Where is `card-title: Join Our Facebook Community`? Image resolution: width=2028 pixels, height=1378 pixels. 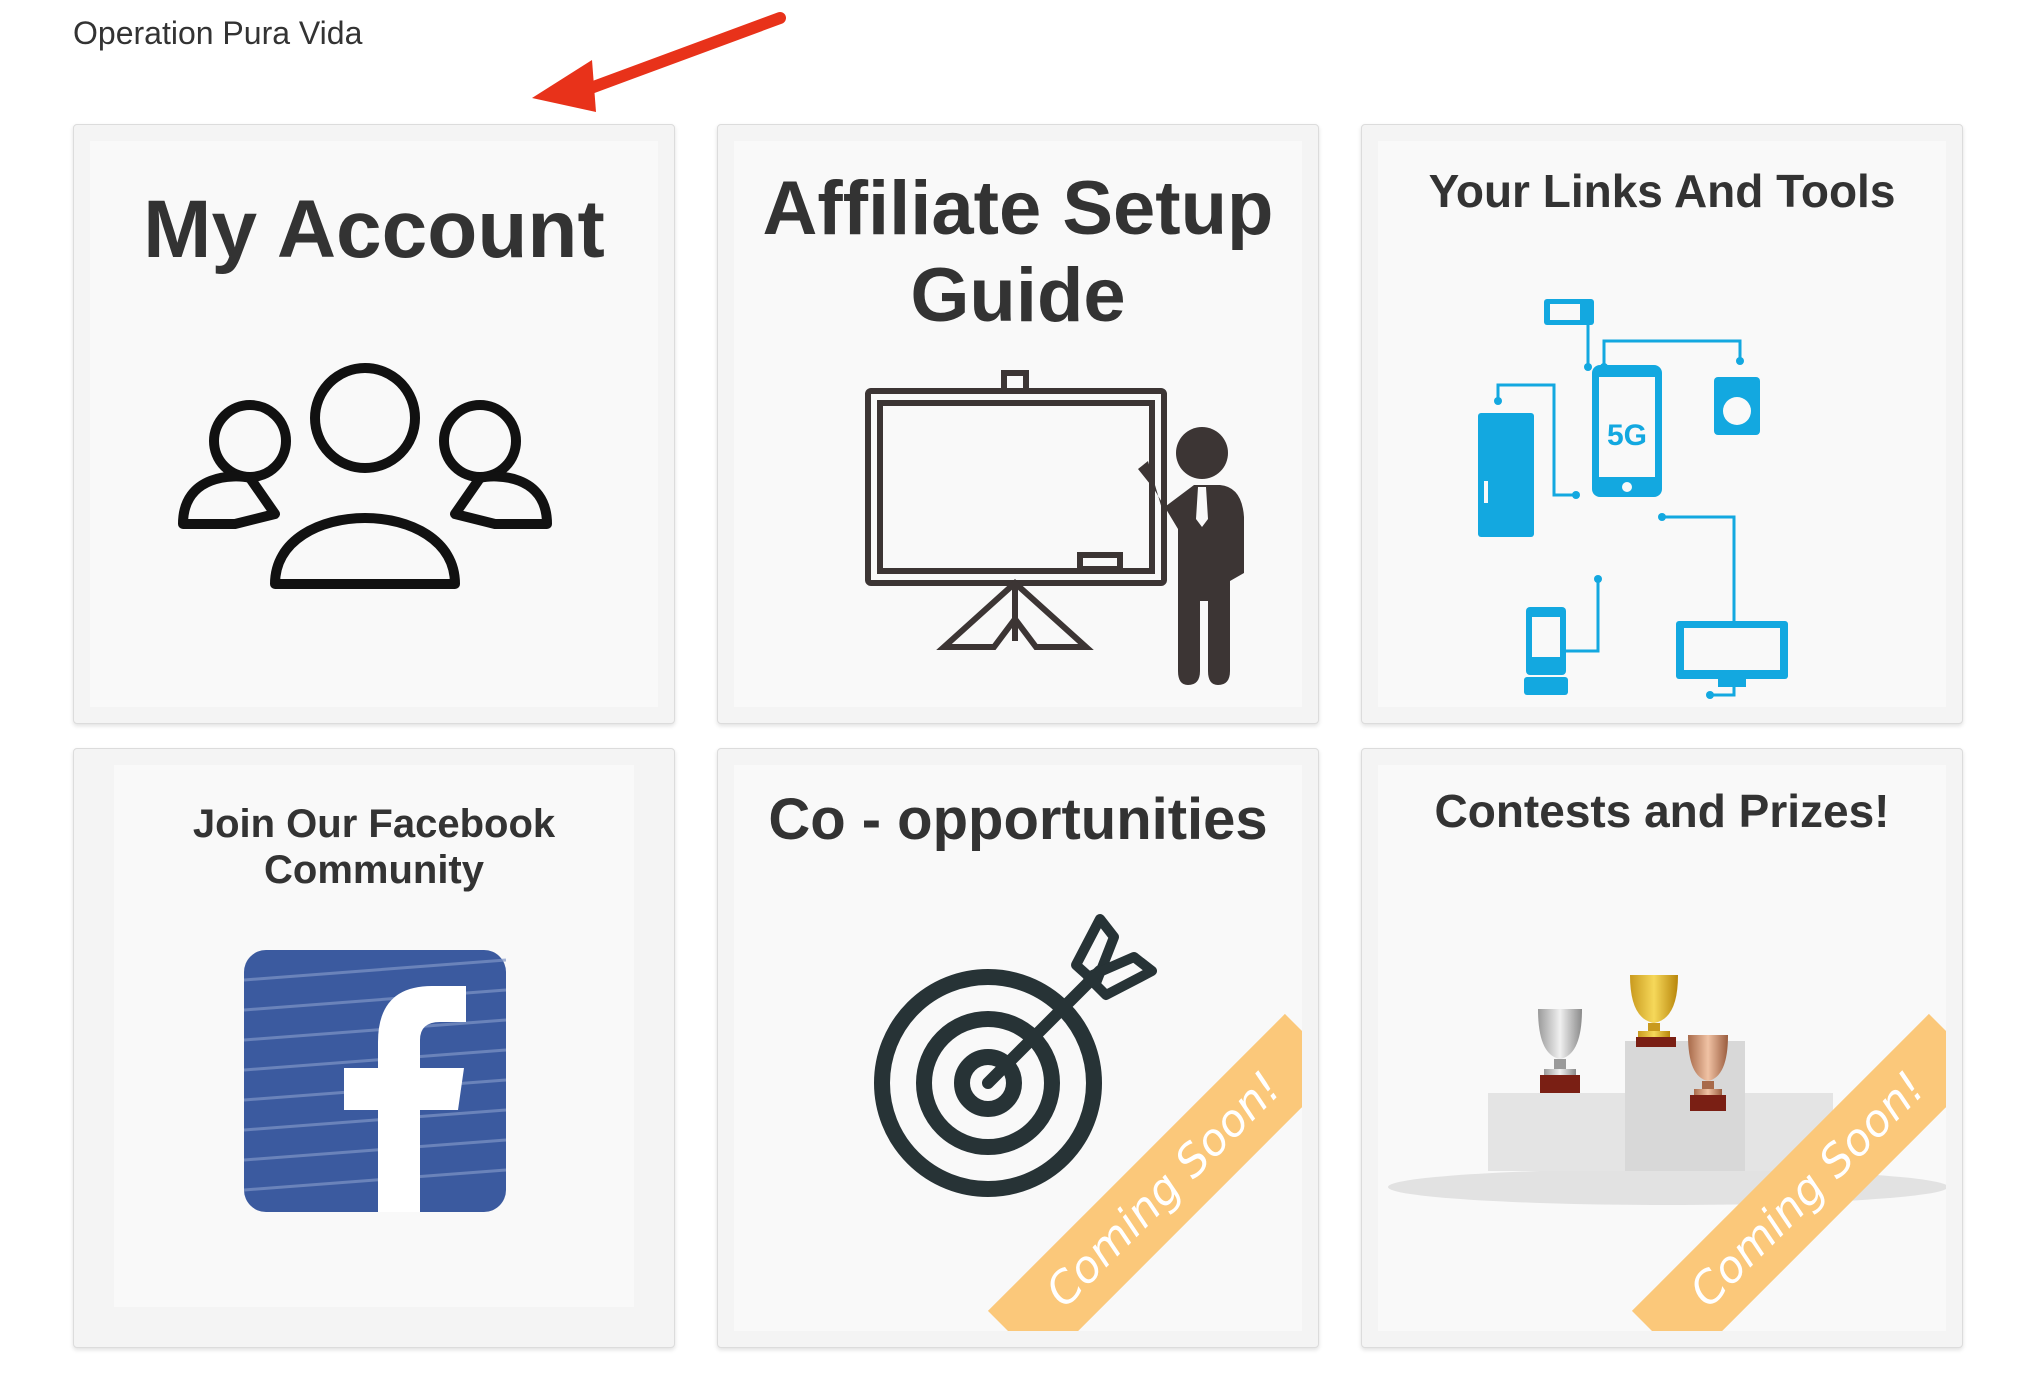 card-title: Join Our Facebook Community is located at coordinates (374, 847).